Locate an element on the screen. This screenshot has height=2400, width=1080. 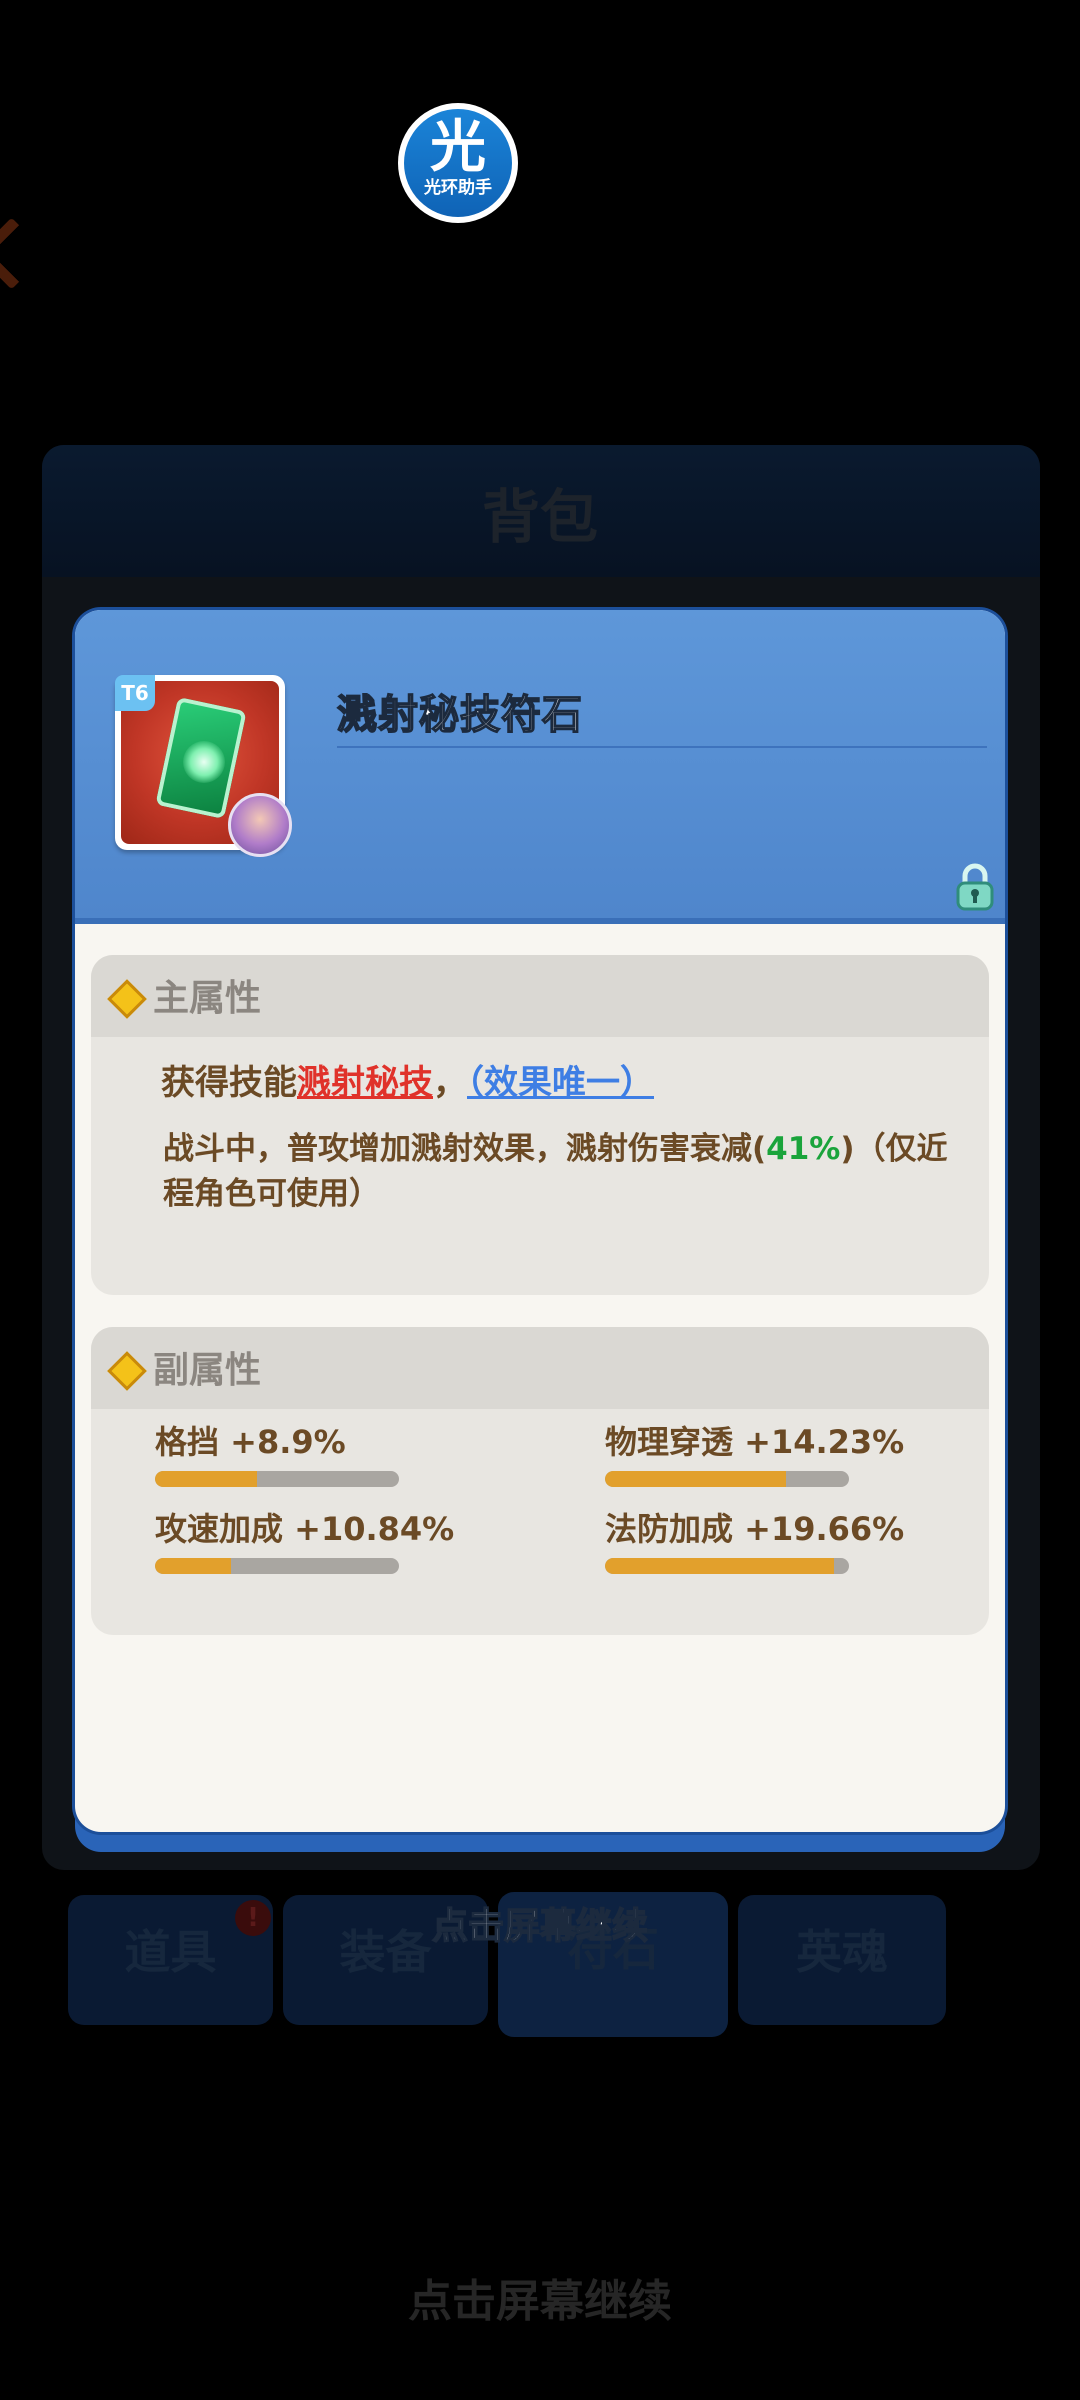
hero-portrait-icon is located at coordinates (260, 825).